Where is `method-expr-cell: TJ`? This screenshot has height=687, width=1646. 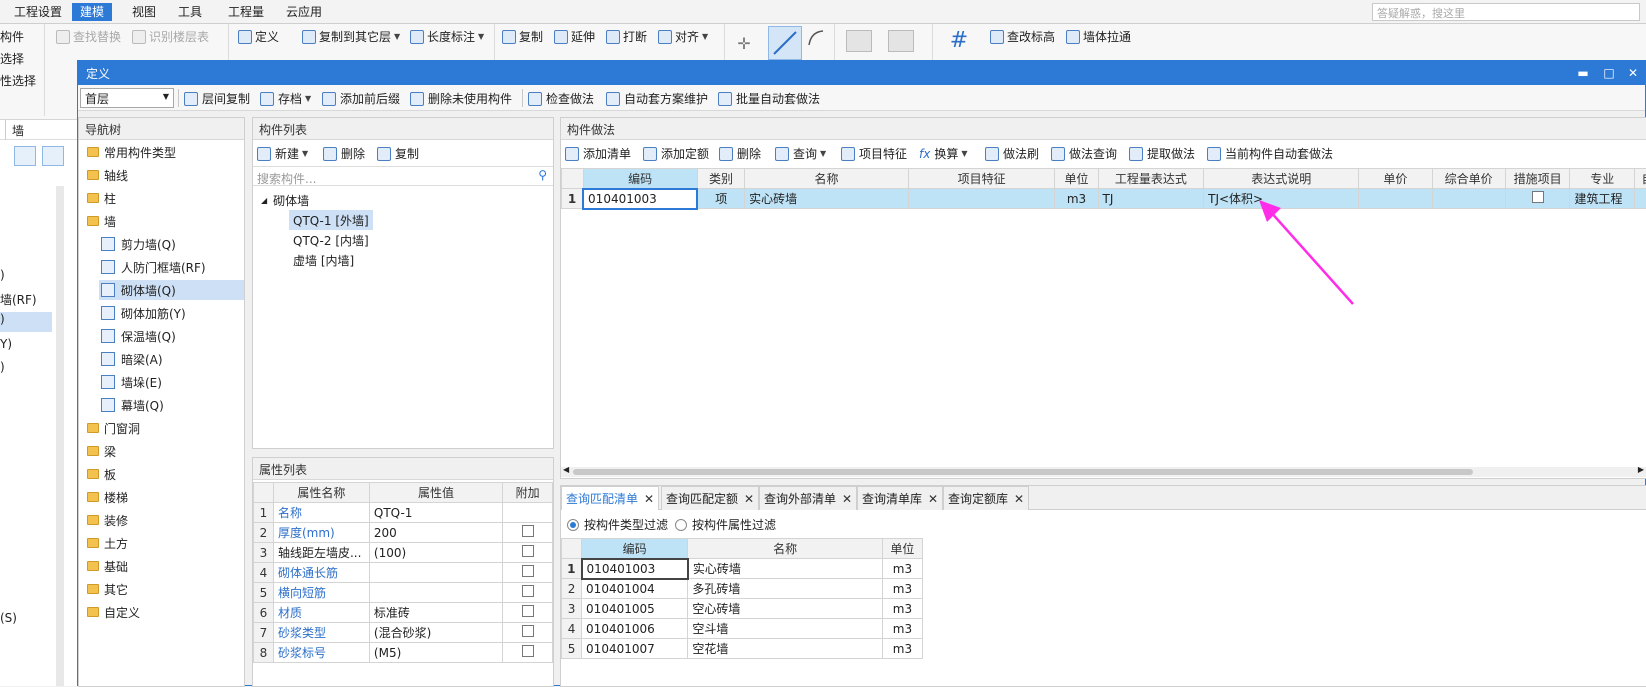 method-expr-cell: TJ is located at coordinates (1151, 199).